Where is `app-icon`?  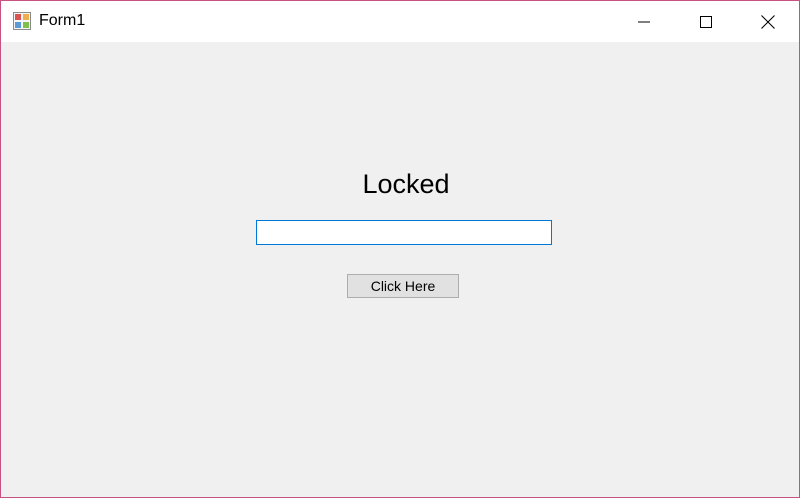 app-icon is located at coordinates (22, 21).